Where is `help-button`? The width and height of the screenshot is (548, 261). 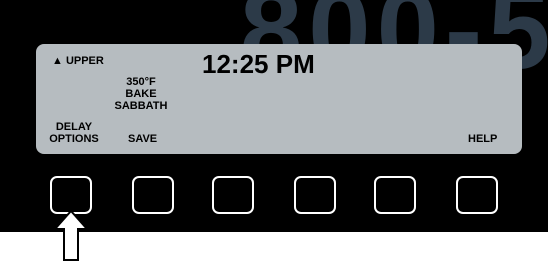
help-button is located at coordinates (477, 195).